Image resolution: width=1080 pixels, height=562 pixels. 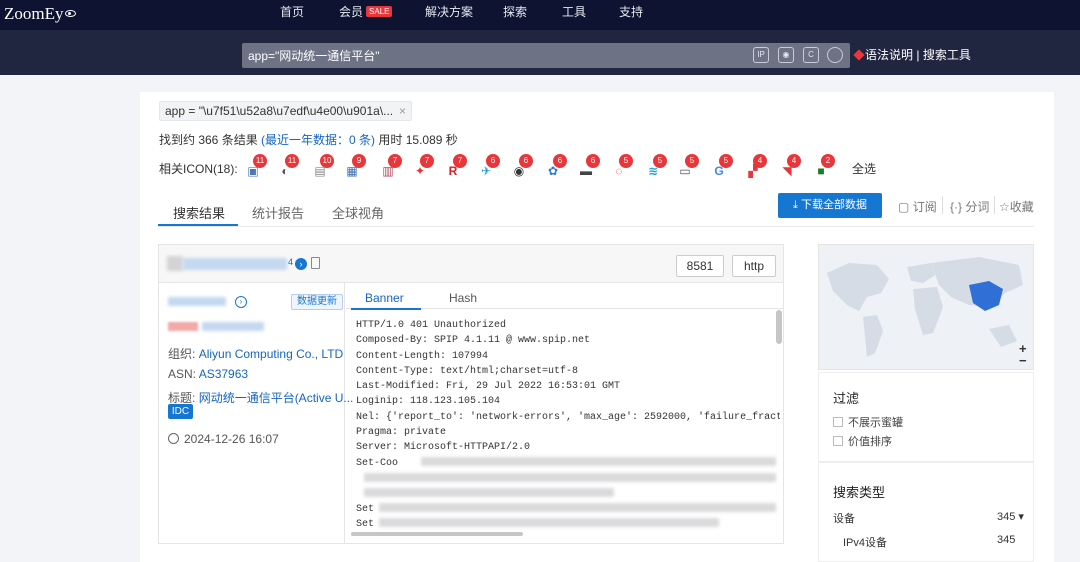 I want to click on banner-line: Content-Type: text/html;charset=utf-8, so click(x=467, y=371).